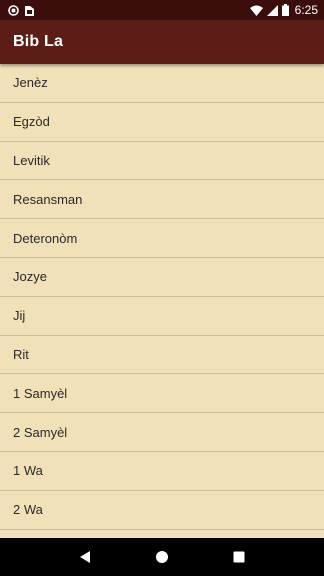 This screenshot has height=576, width=324. I want to click on sim-card-icon, so click(29, 10).